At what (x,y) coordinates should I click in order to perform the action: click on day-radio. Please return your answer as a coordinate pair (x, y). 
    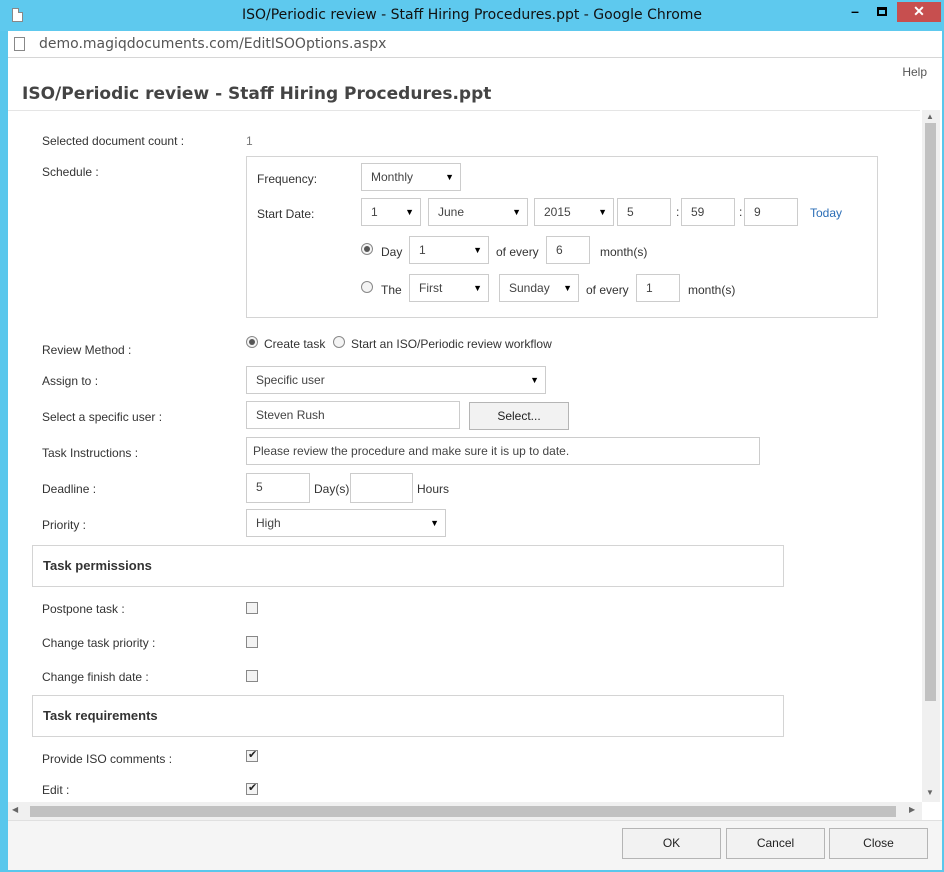
    Looking at the image, I should click on (367, 249).